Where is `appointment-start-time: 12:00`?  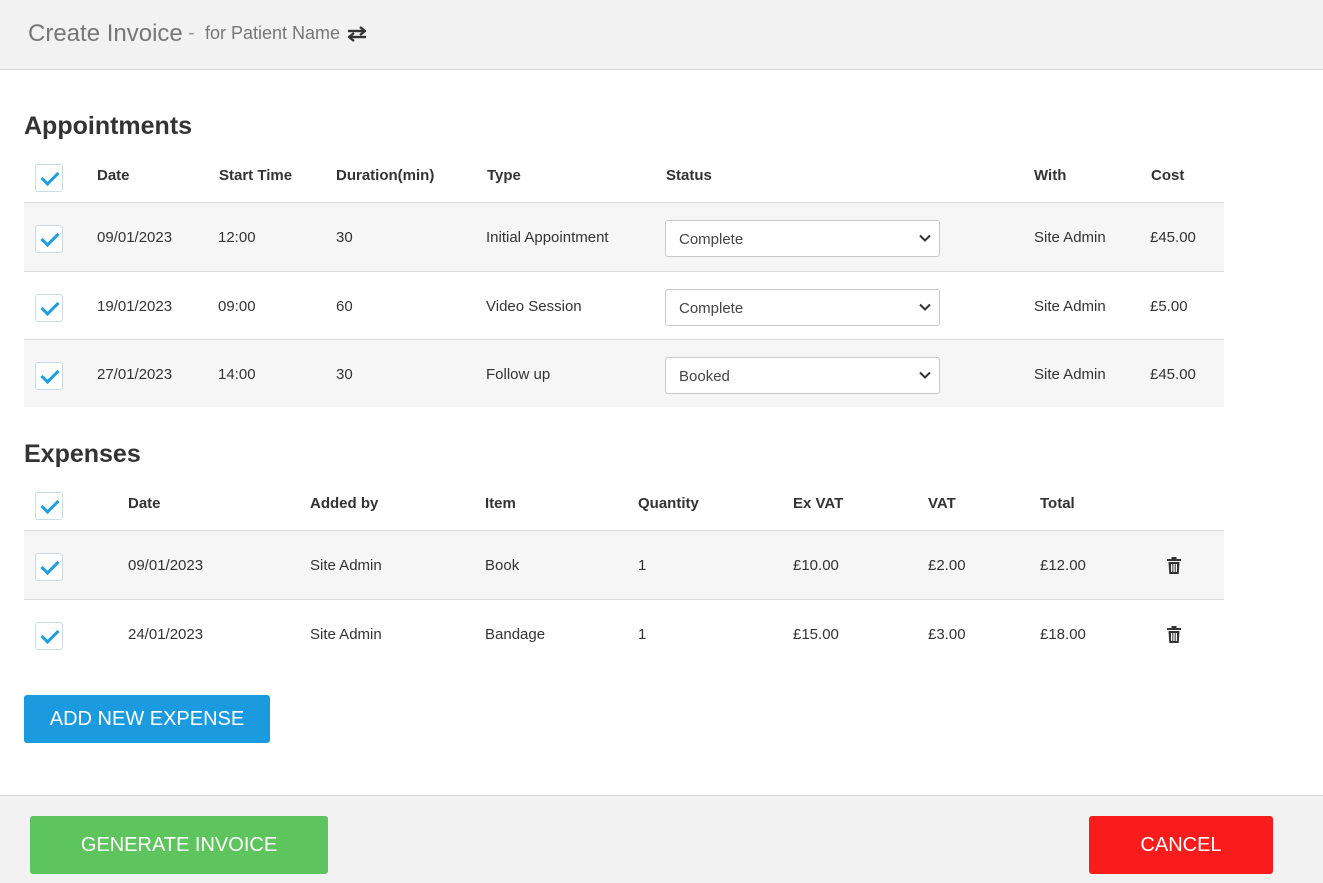
appointment-start-time: 12:00 is located at coordinates (237, 237).